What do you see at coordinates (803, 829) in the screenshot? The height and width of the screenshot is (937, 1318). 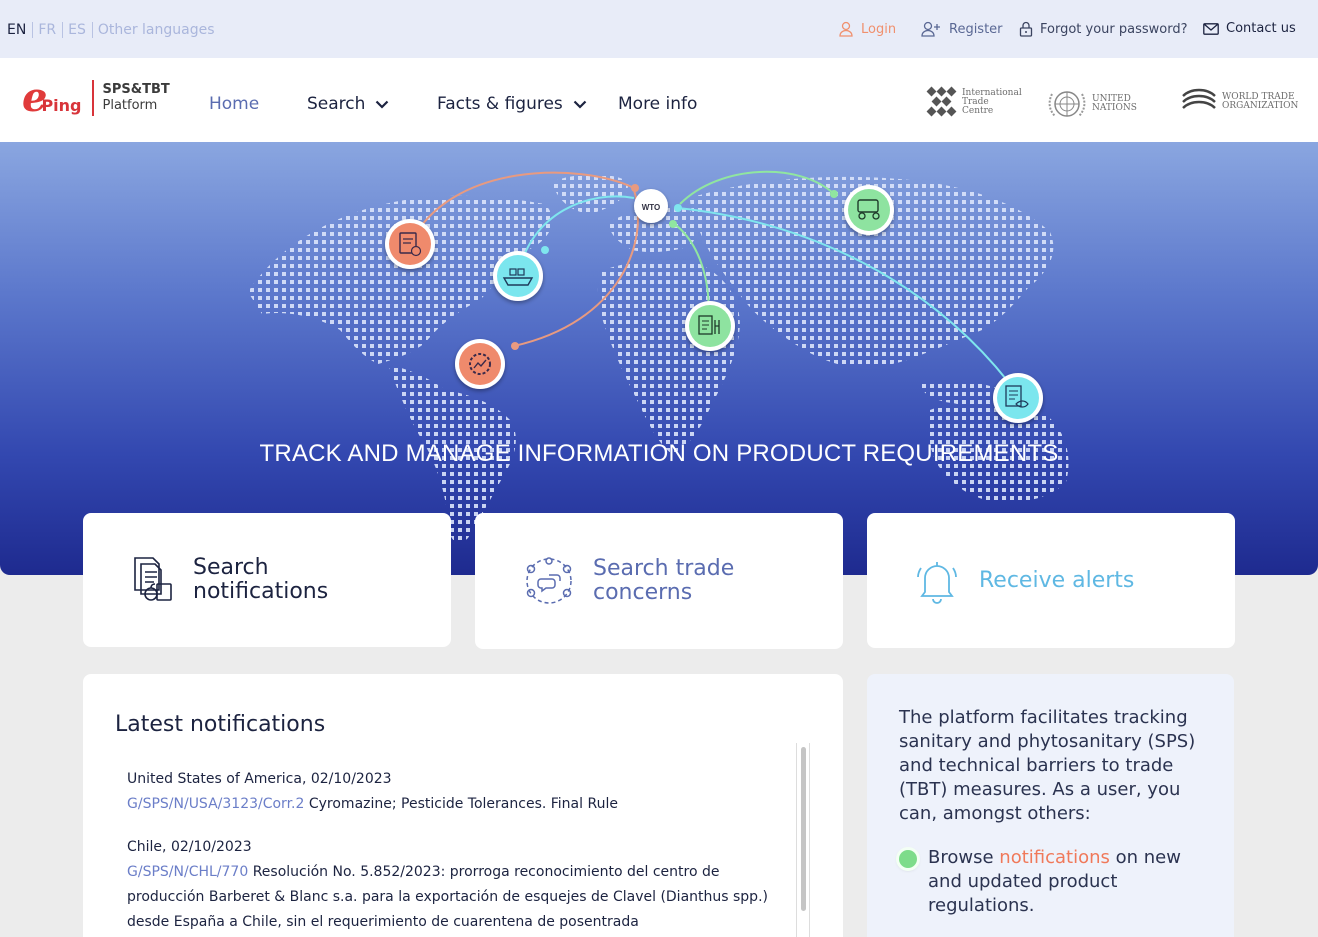 I see `scrollbar-thumb` at bounding box center [803, 829].